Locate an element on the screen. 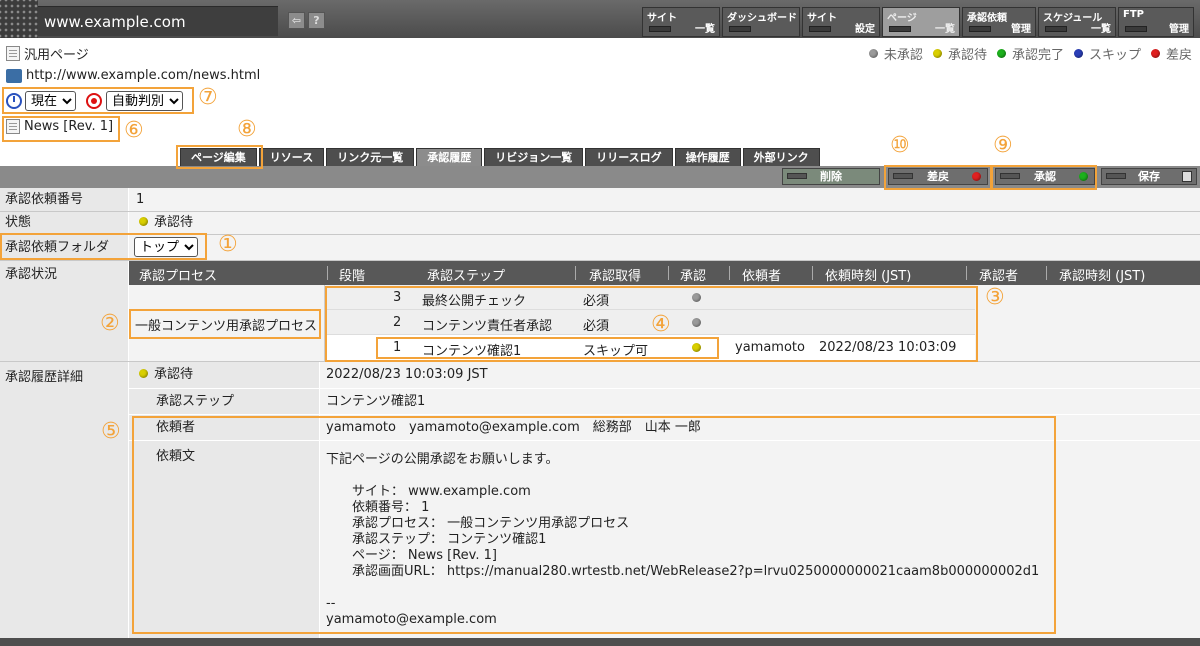  folder-select: トップ is located at coordinates (166, 247).